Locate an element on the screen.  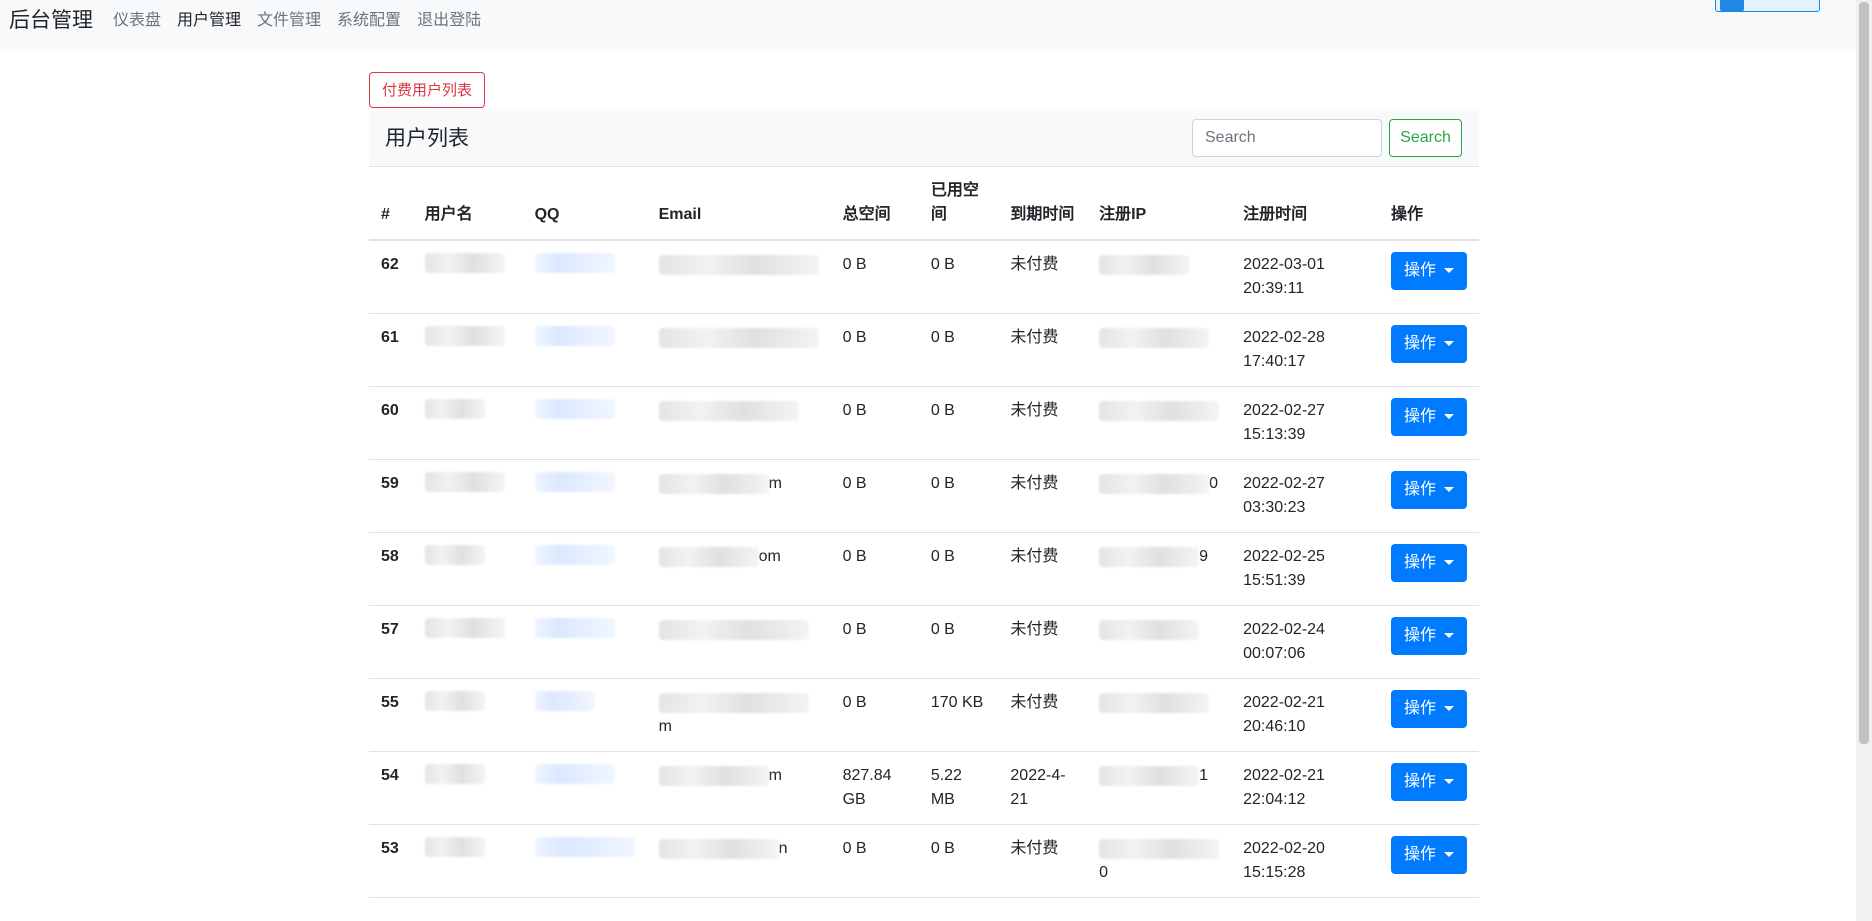
ip-tail: 0 is located at coordinates (1213, 483).